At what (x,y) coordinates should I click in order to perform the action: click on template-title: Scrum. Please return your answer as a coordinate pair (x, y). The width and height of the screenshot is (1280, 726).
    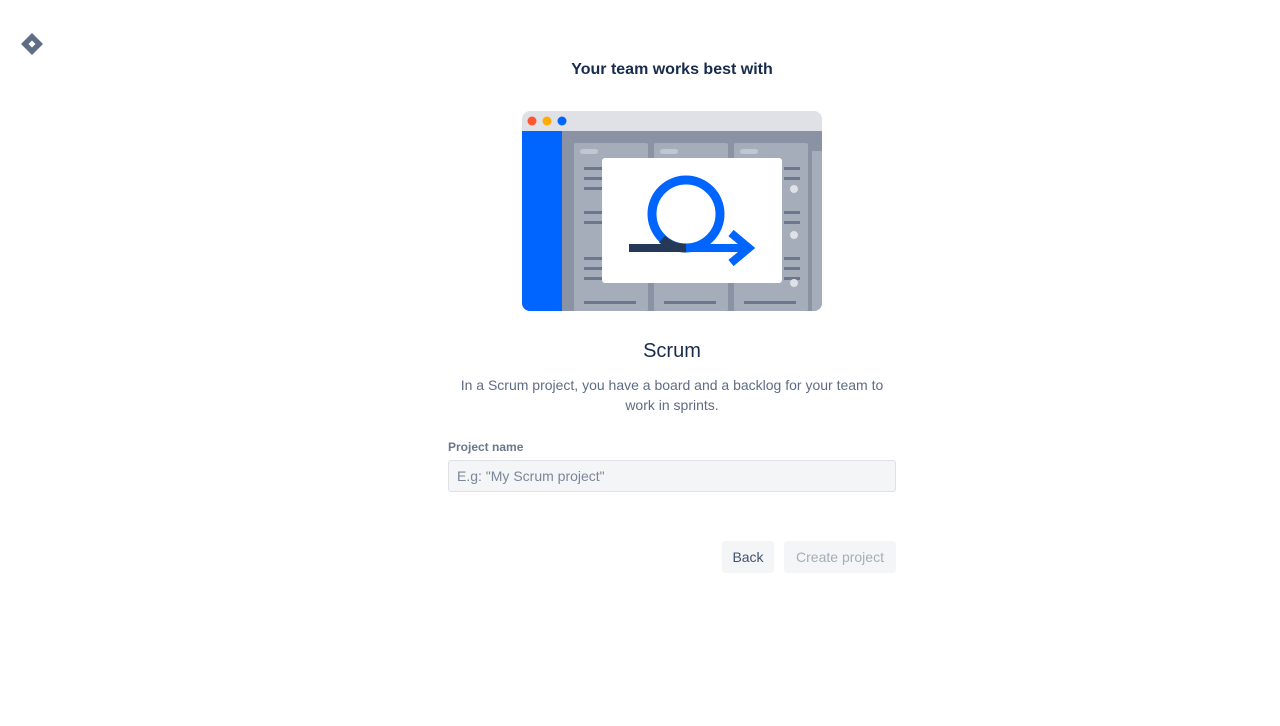
    Looking at the image, I should click on (672, 351).